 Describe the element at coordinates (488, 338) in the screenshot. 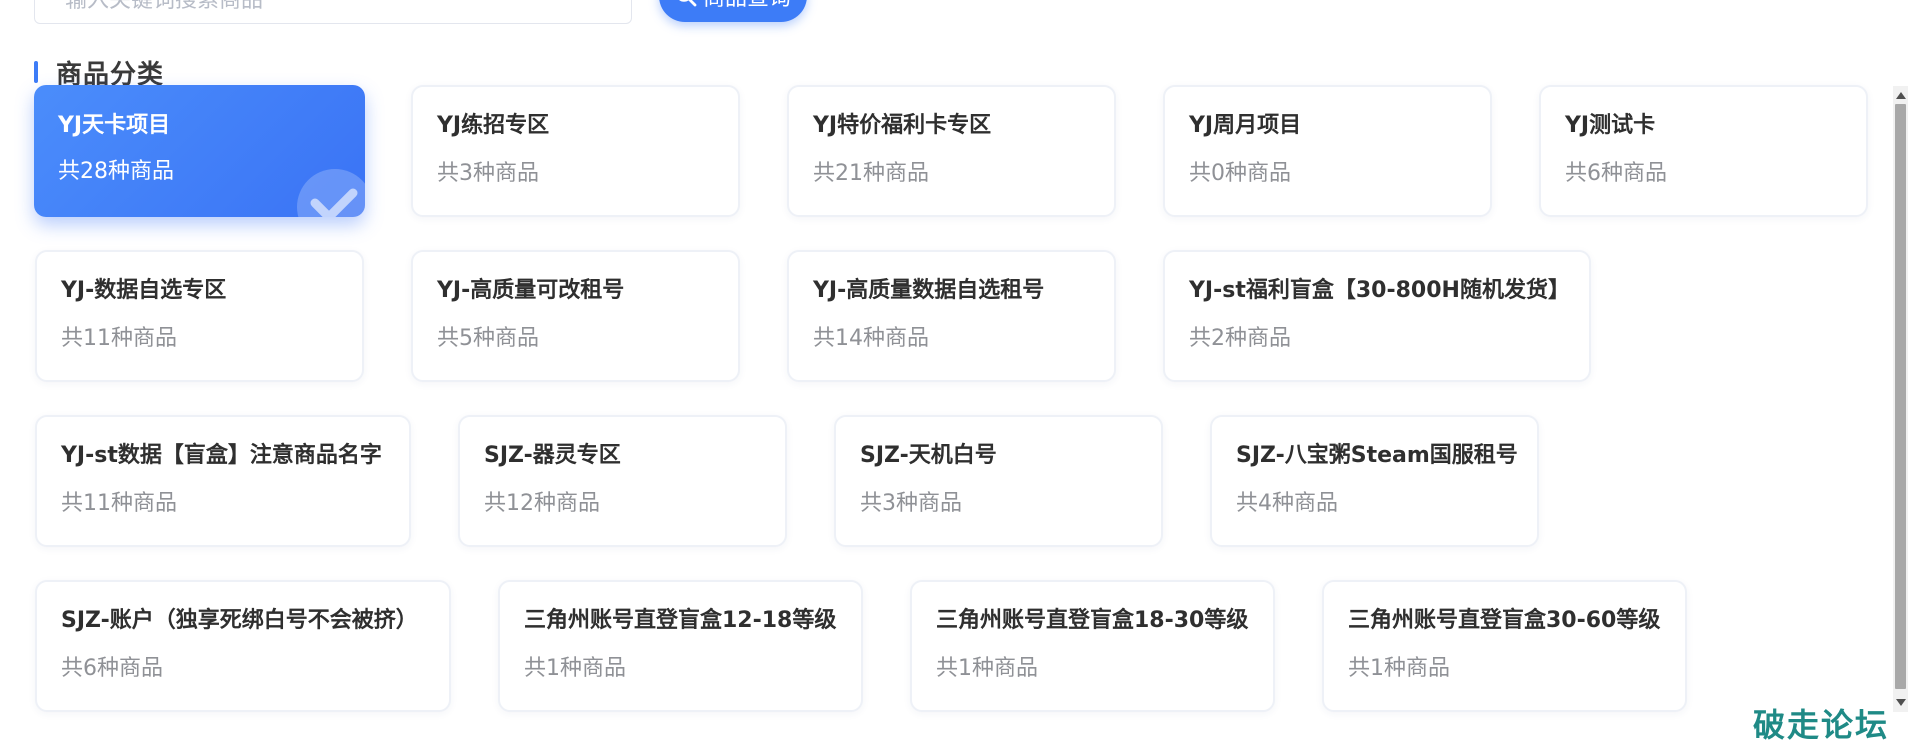

I see `category-count: 共5种商品` at that location.